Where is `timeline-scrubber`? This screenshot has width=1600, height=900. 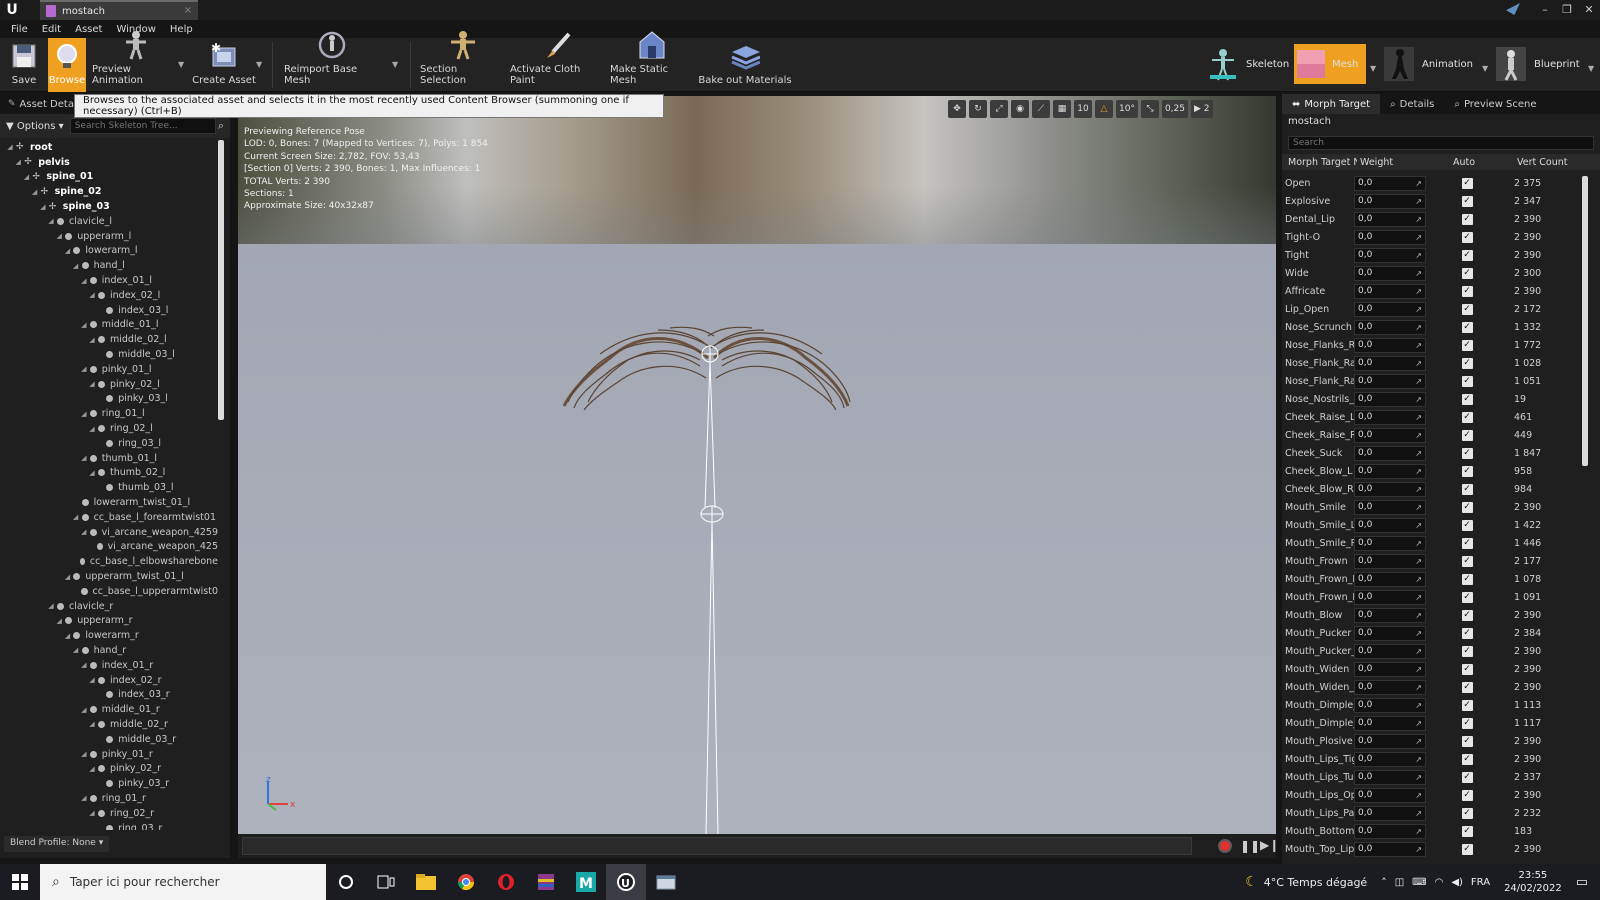 timeline-scrubber is located at coordinates (717, 846).